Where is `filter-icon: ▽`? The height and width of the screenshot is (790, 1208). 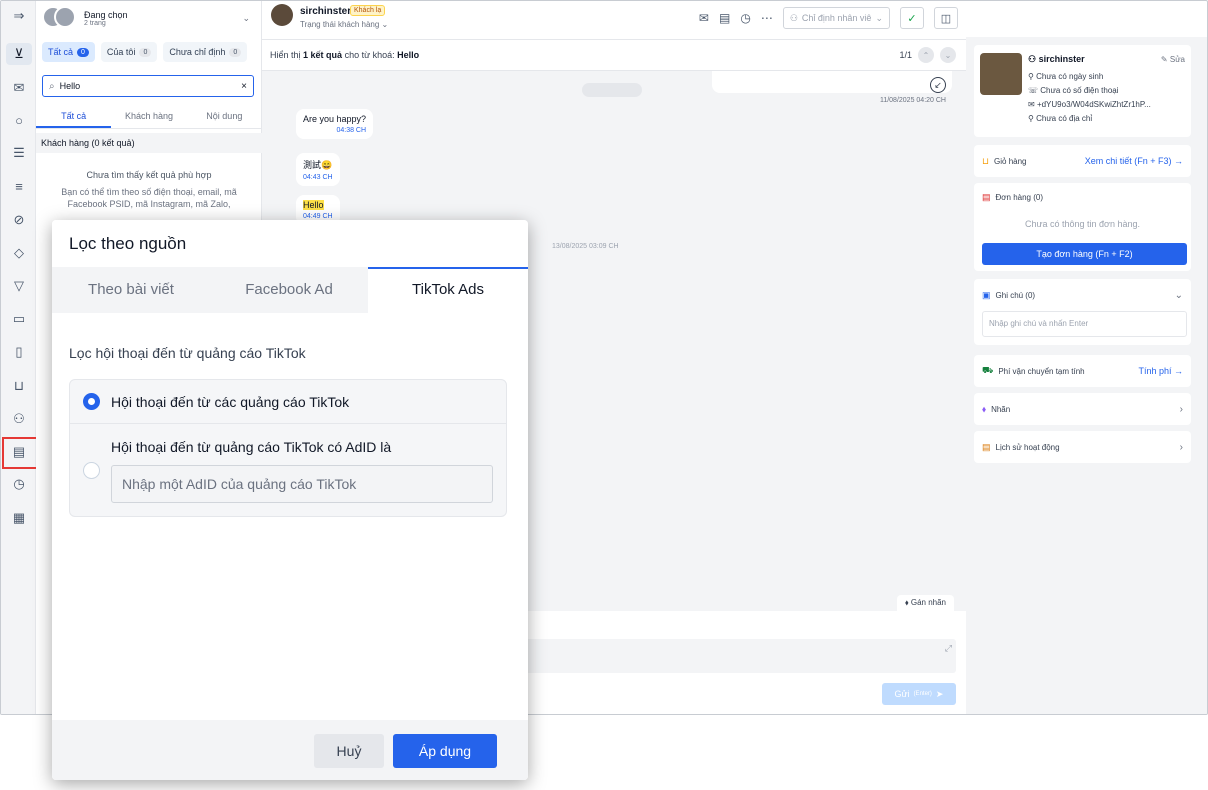 filter-icon: ▽ is located at coordinates (19, 286).